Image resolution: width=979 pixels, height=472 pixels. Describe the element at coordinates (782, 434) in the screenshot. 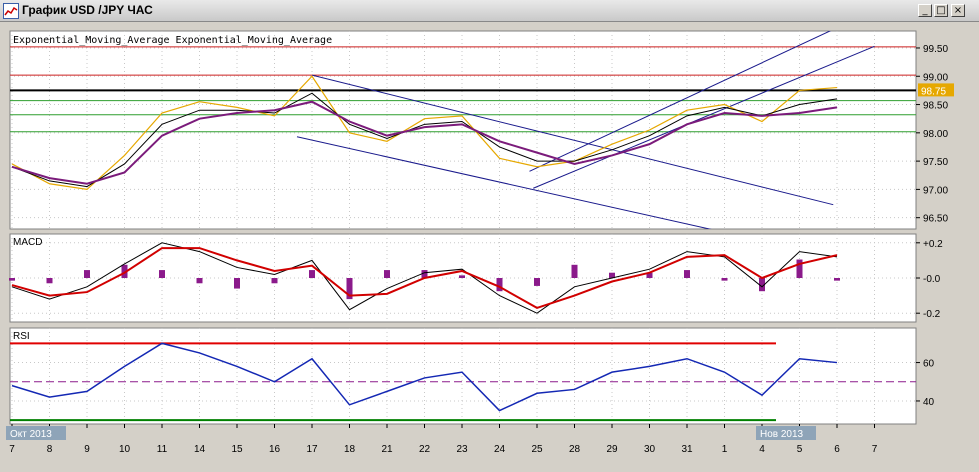

I see `month-label: Нов 2013` at that location.